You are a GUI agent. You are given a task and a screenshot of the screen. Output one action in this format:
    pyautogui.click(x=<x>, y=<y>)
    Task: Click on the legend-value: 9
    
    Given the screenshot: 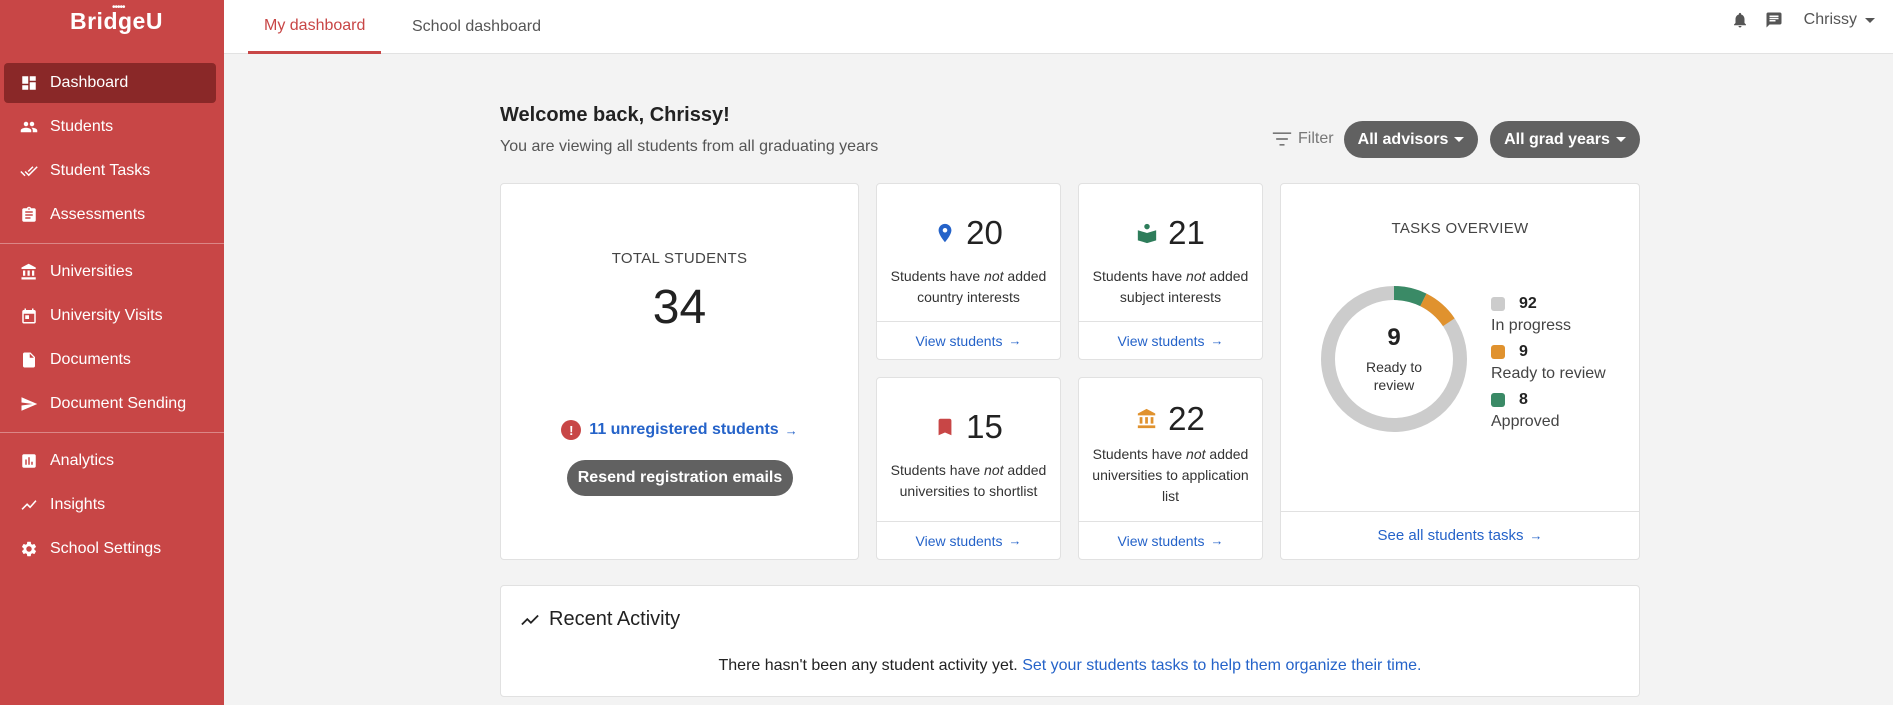 What is the action you would take?
    pyautogui.click(x=1523, y=351)
    